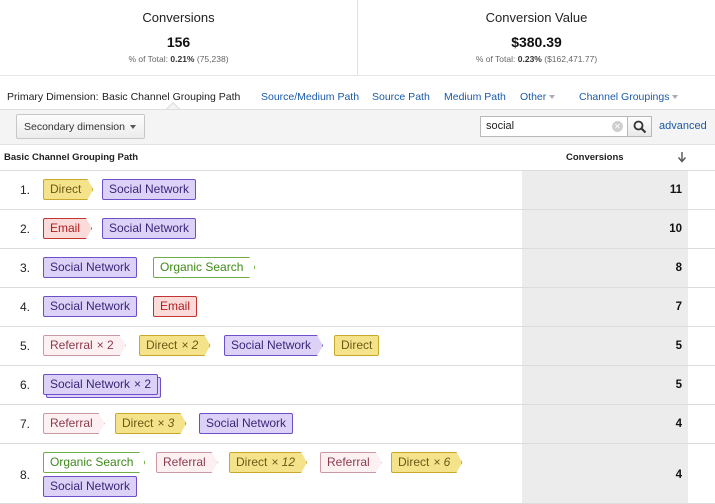  Describe the element at coordinates (310, 97) in the screenshot. I see `dimension-source-medium-path: Source/Medium Path` at that location.